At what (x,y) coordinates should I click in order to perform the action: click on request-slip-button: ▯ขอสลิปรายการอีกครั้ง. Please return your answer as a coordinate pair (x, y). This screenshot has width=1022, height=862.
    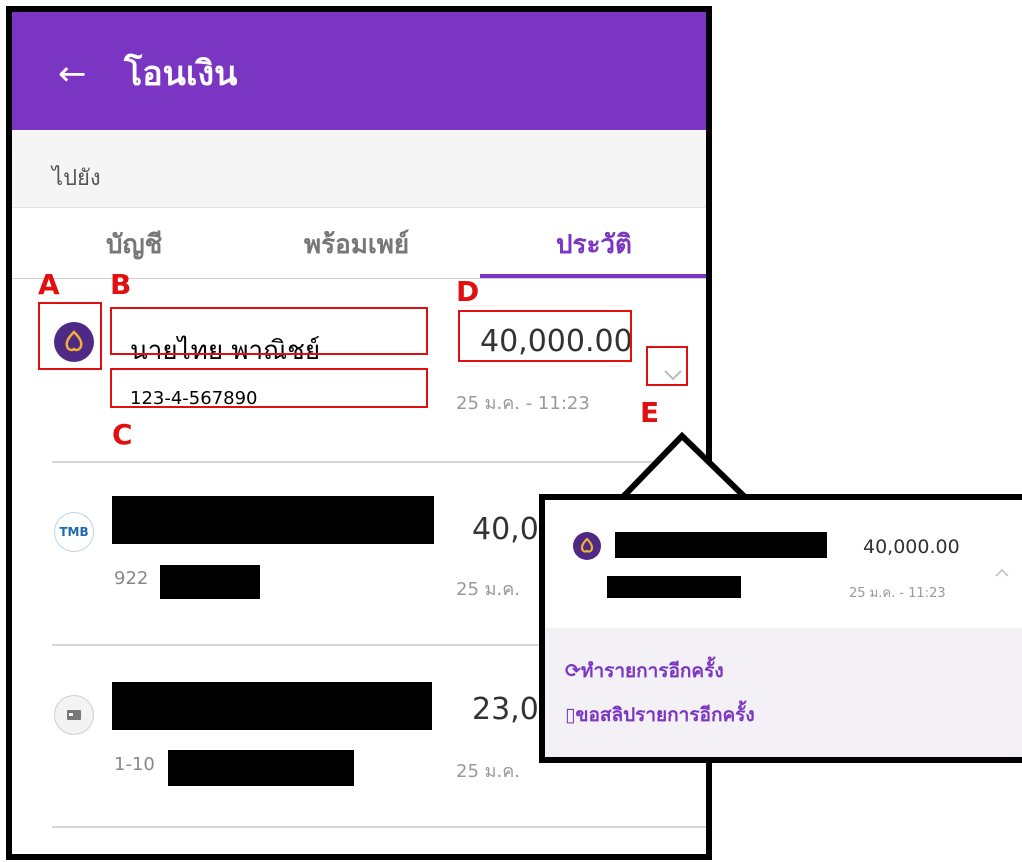
    Looking at the image, I should click on (660, 715).